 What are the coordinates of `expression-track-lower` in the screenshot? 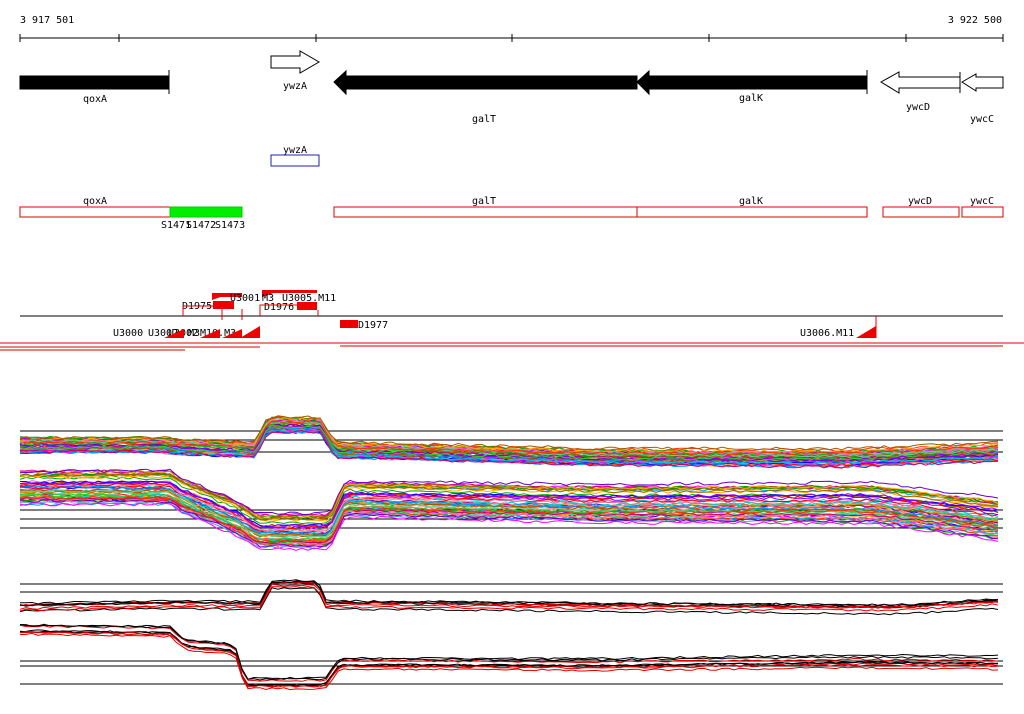 It's located at (511, 509).